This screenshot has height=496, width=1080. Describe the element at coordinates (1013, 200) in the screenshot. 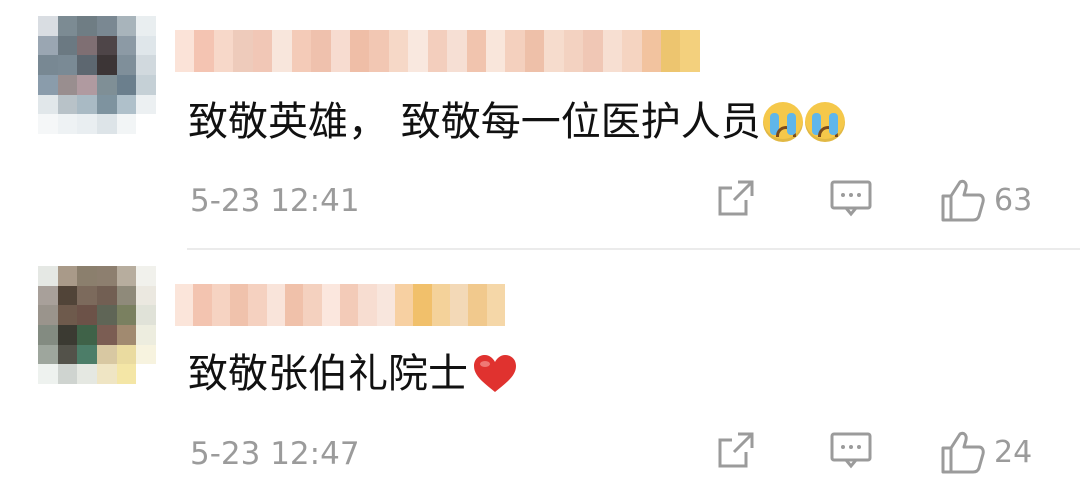

I see `like-count: 63` at that location.